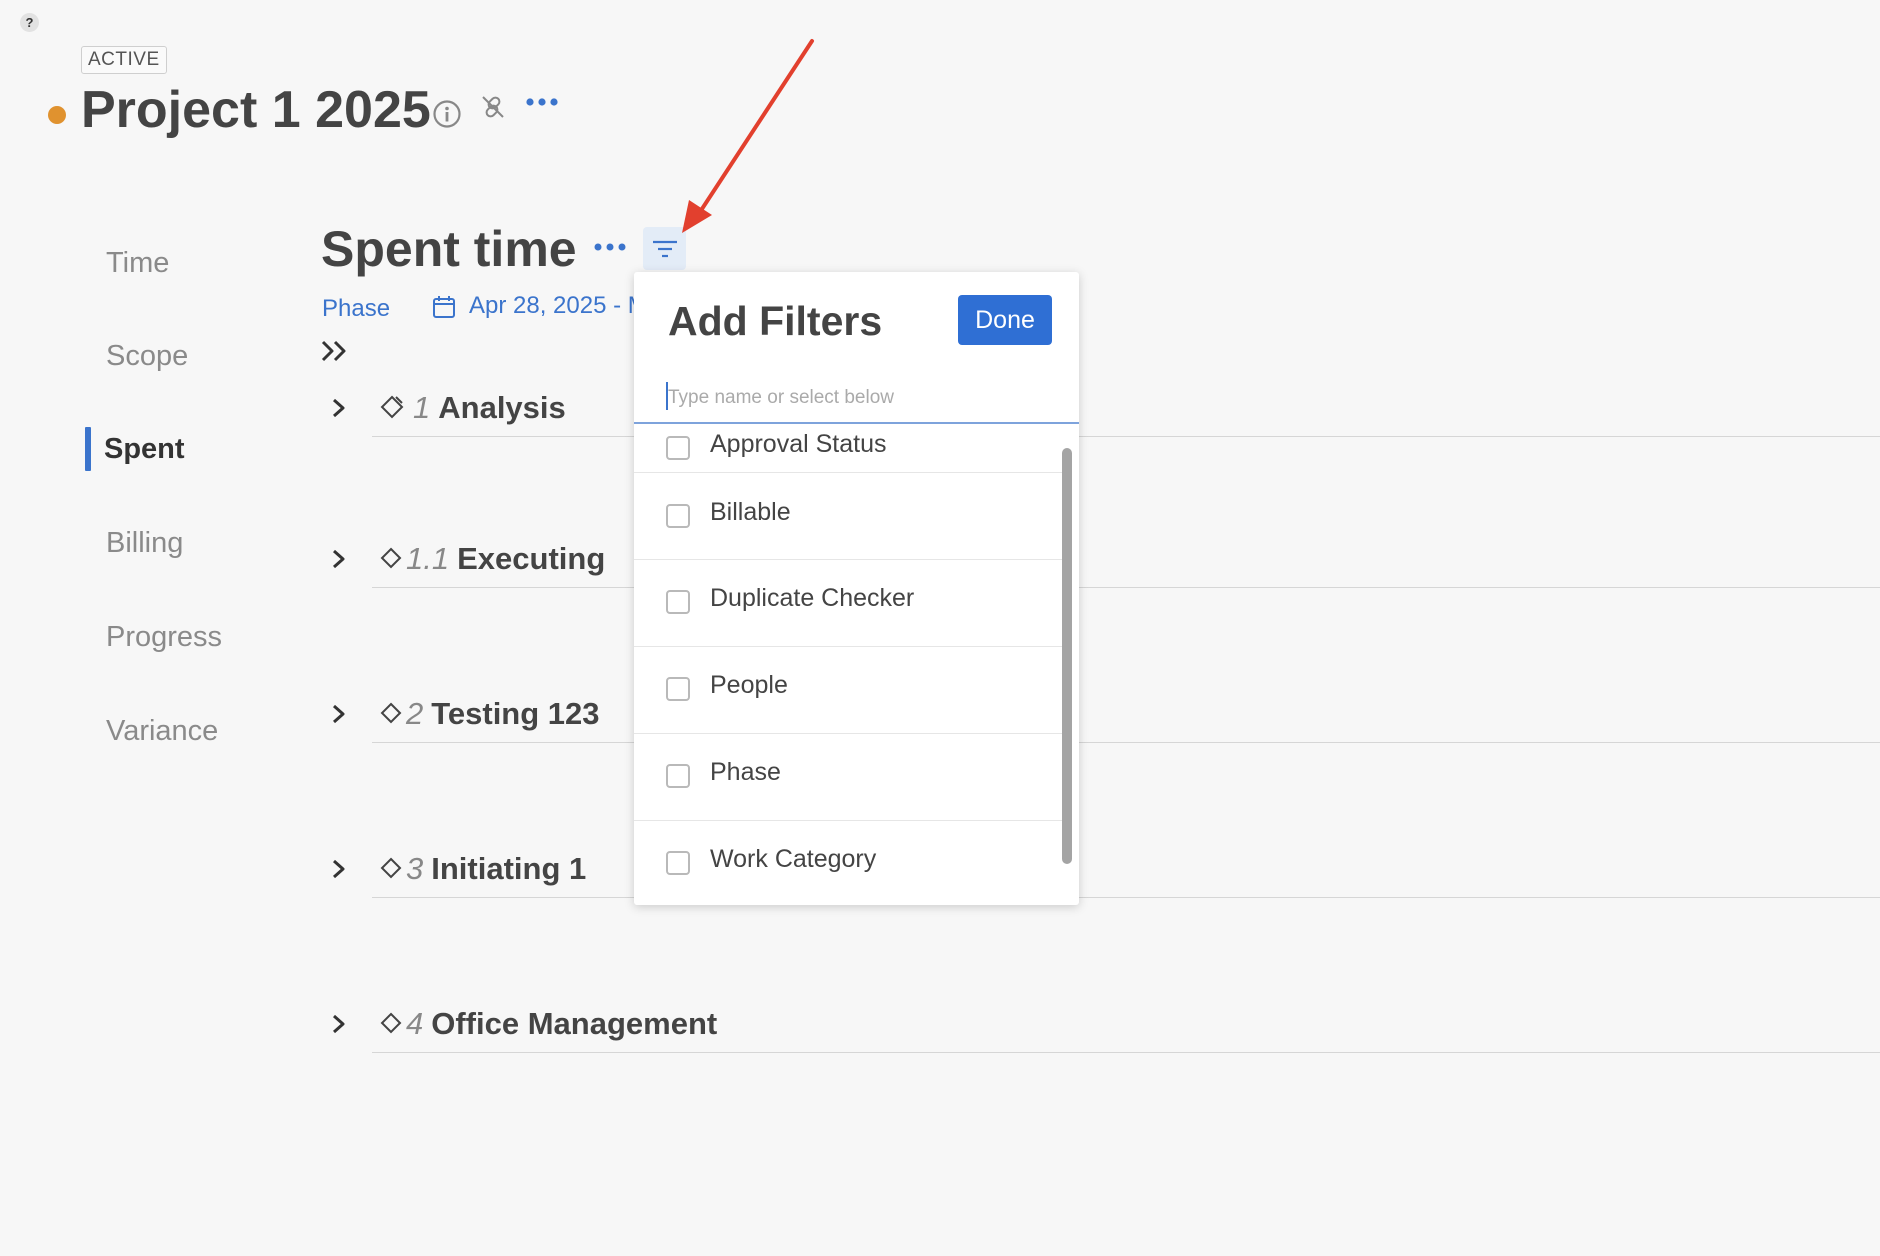 The height and width of the screenshot is (1256, 1880). Describe the element at coordinates (335, 353) in the screenshot. I see `expand-all-icon` at that location.